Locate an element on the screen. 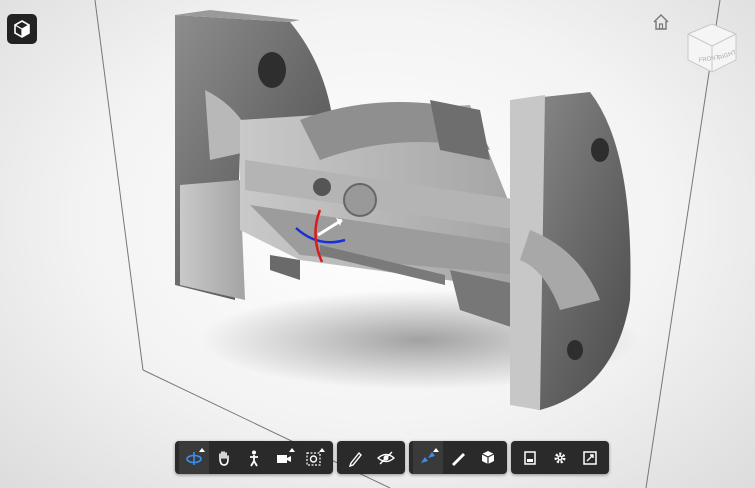  pan-icon is located at coordinates (224, 458).